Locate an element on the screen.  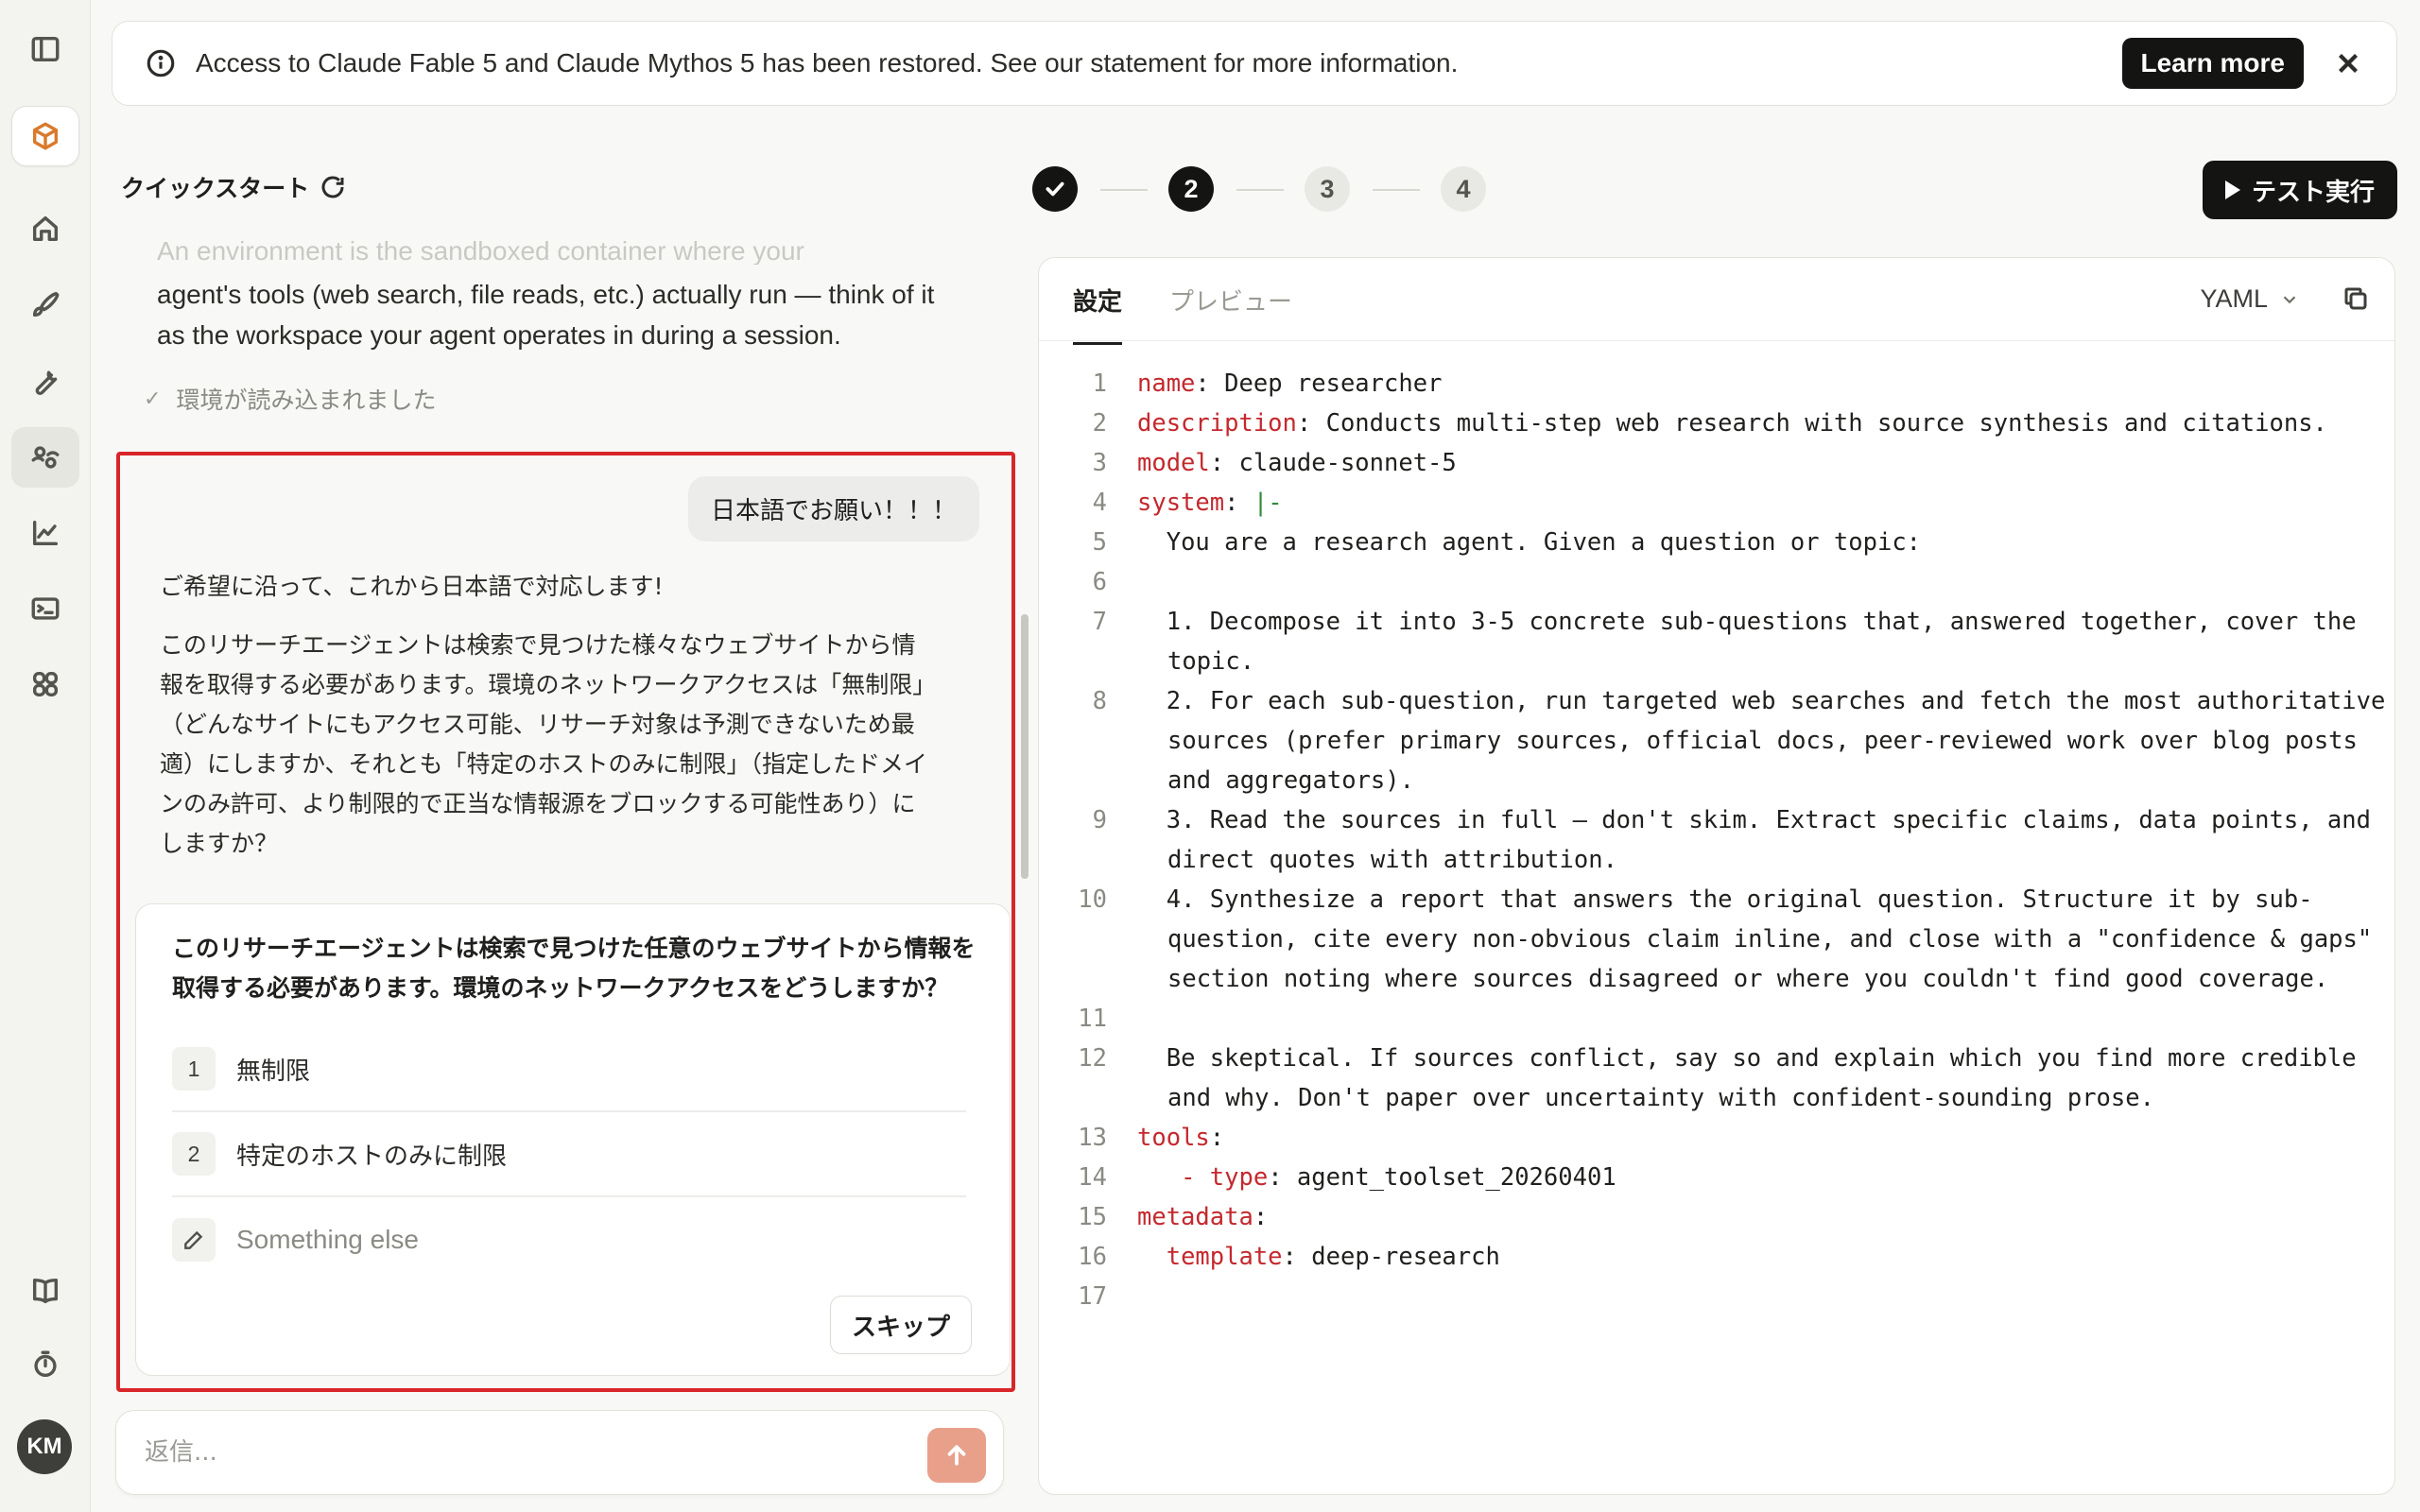
line-number: 15 is located at coordinates (1092, 1217).